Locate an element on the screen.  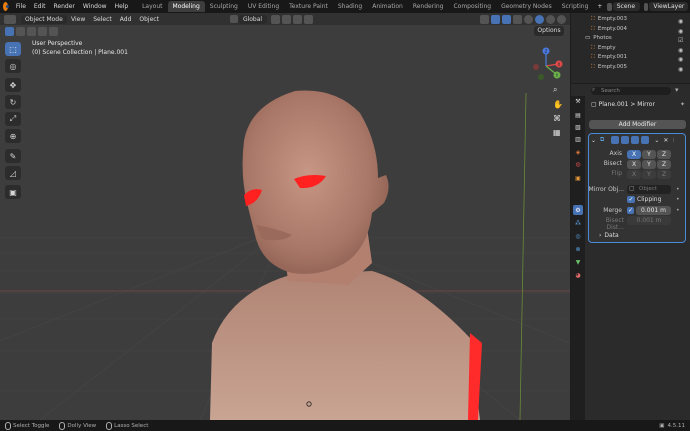
select-extend-icon is located at coordinates (20, 31).